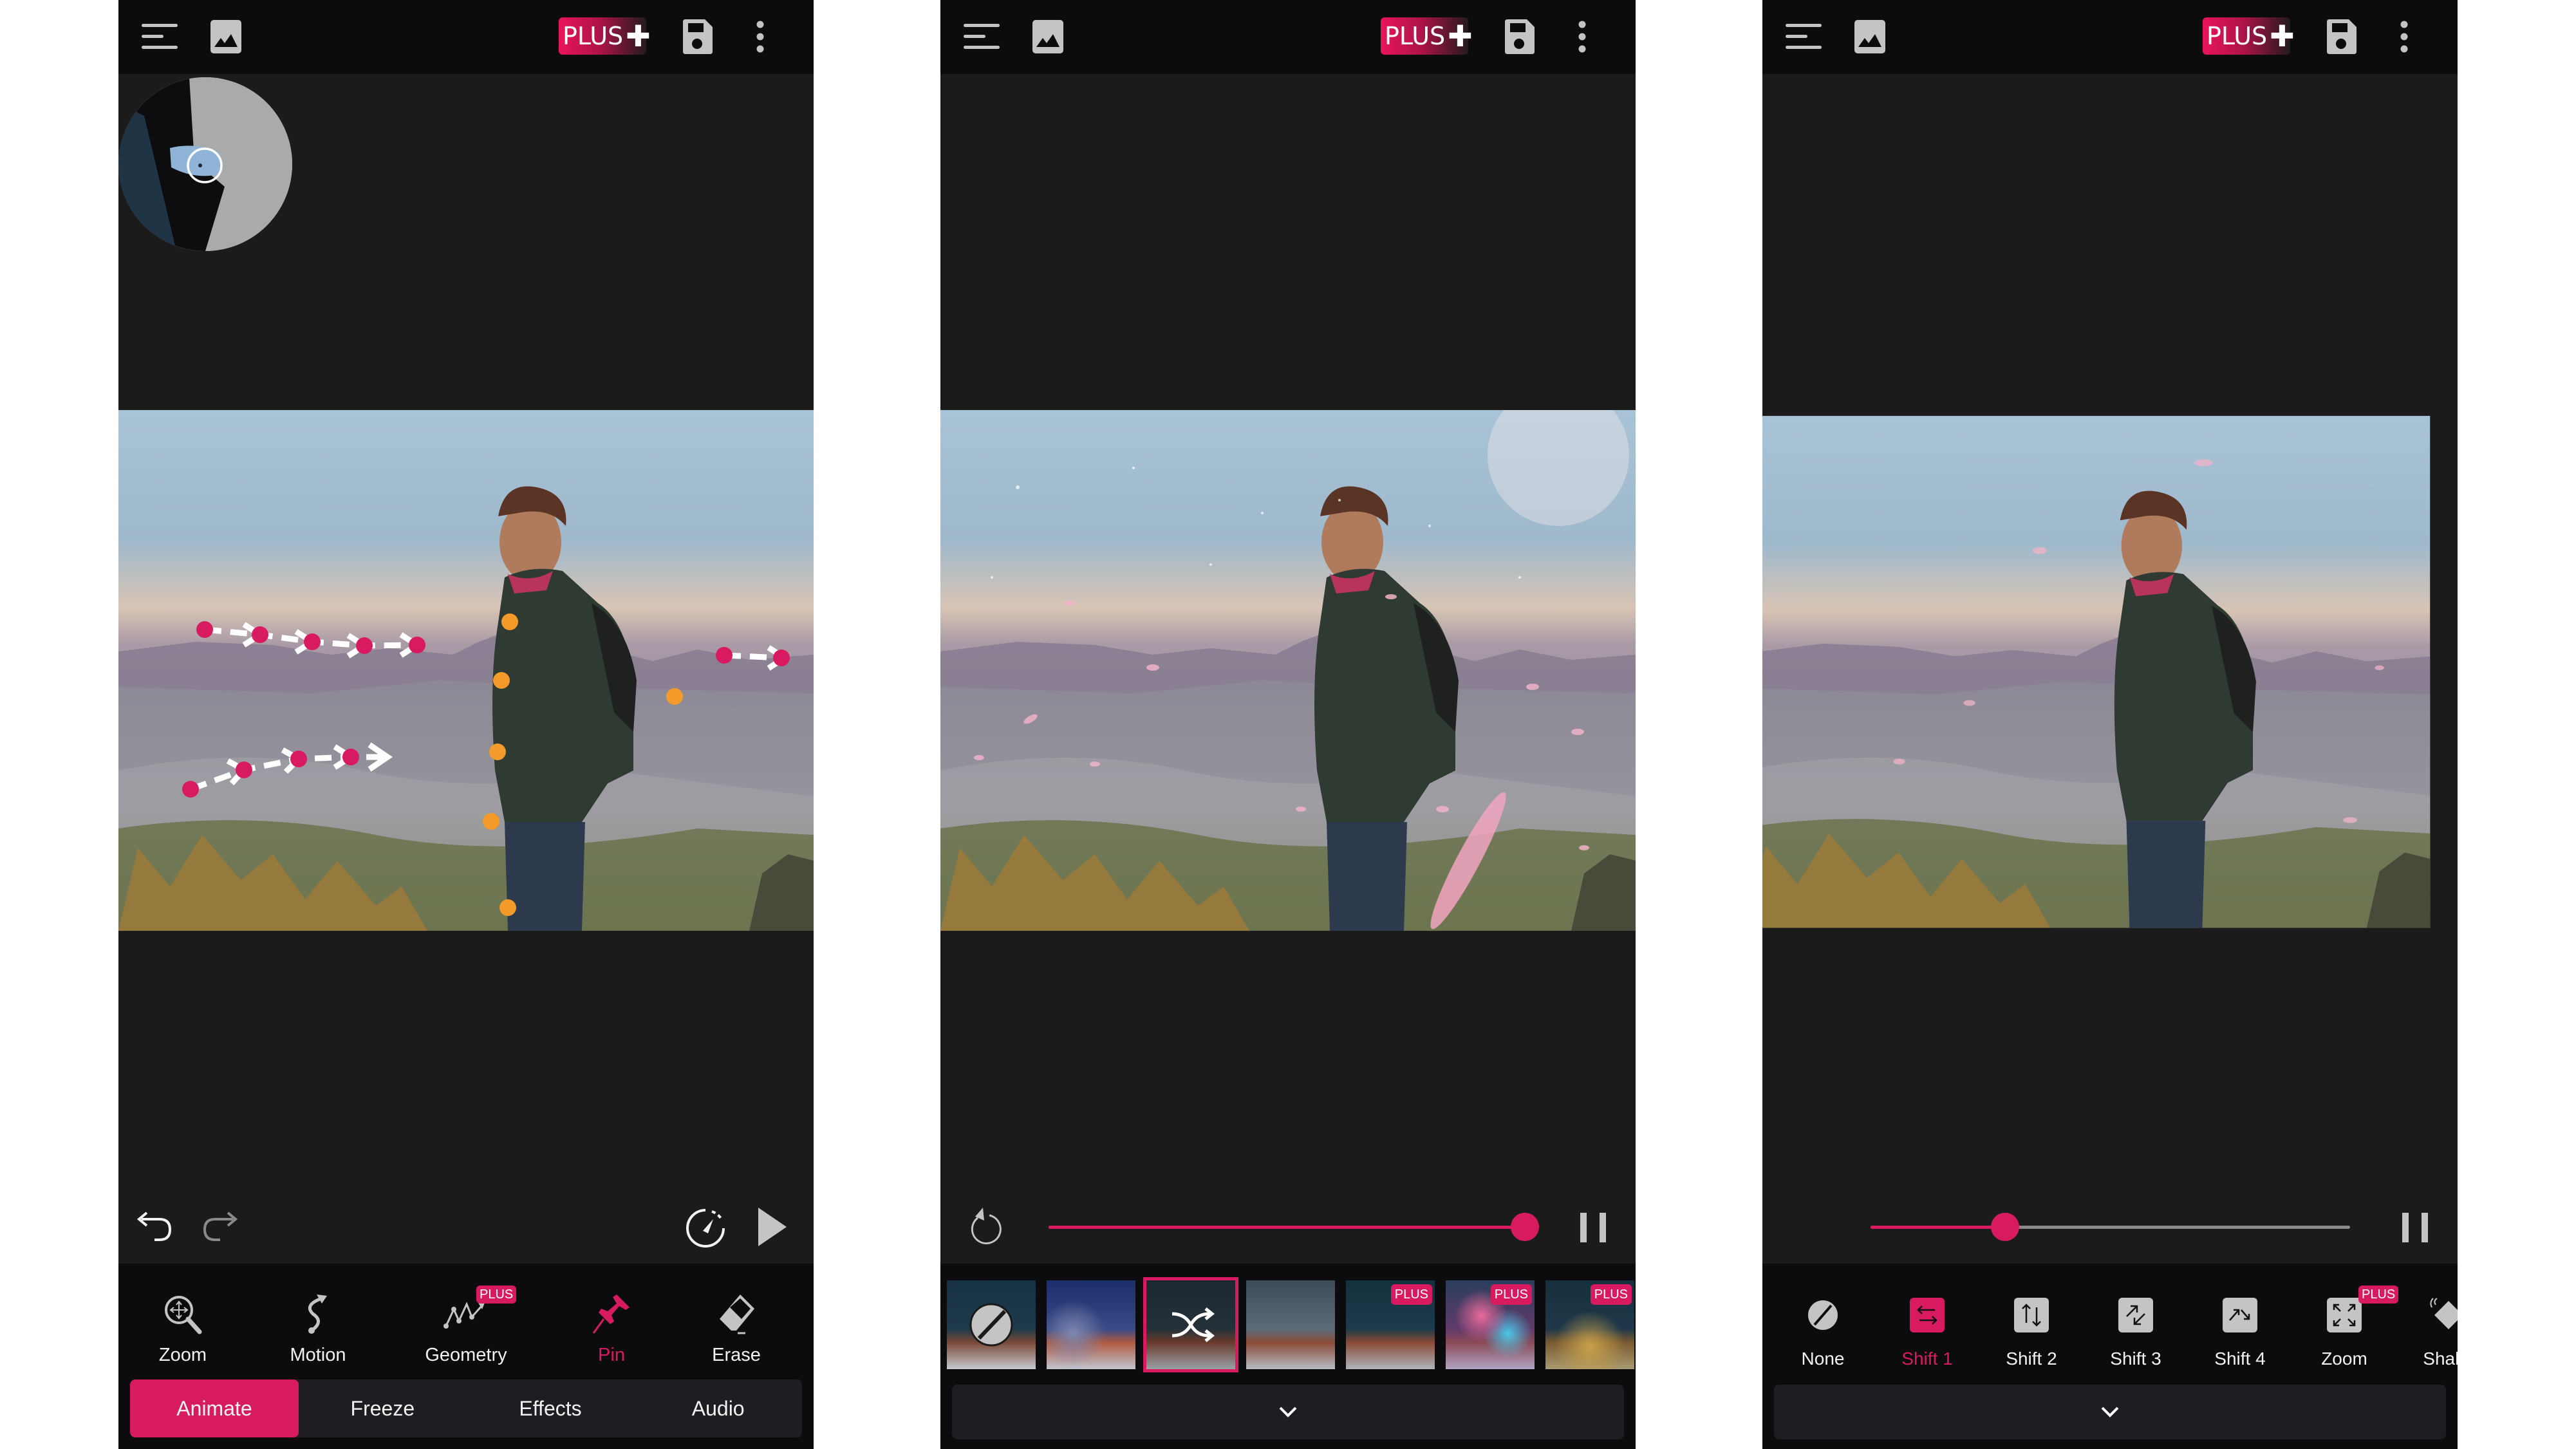 The width and height of the screenshot is (2576, 1449). I want to click on tool-erase: Erase, so click(736, 1333).